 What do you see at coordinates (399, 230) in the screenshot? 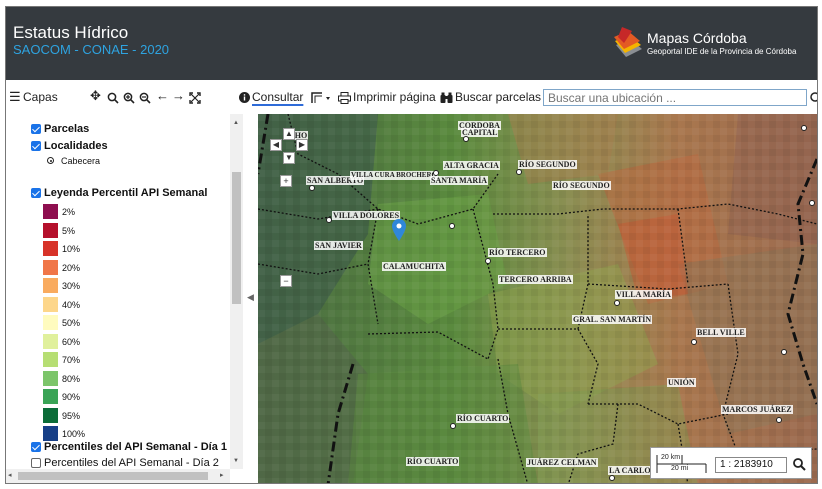
I see `location-pin-icon` at bounding box center [399, 230].